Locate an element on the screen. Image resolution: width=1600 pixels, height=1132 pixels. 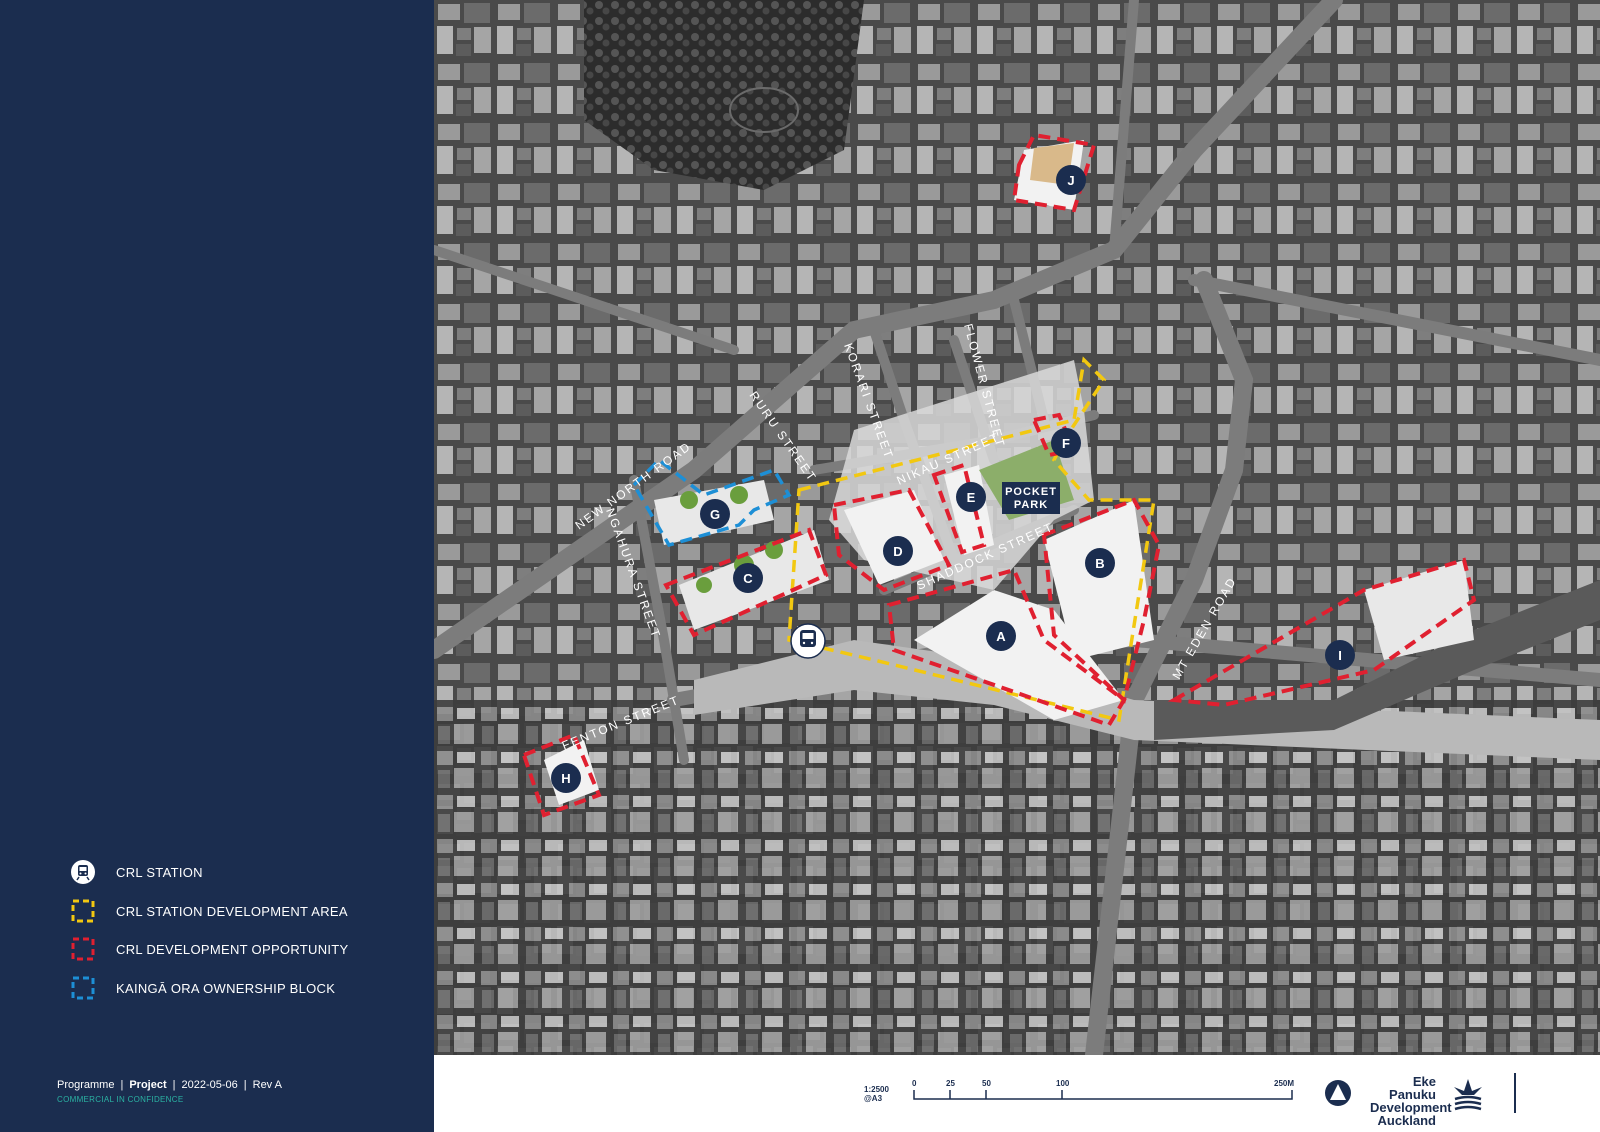
legend-label-crl-station: CRL STATION is located at coordinates (159, 872).